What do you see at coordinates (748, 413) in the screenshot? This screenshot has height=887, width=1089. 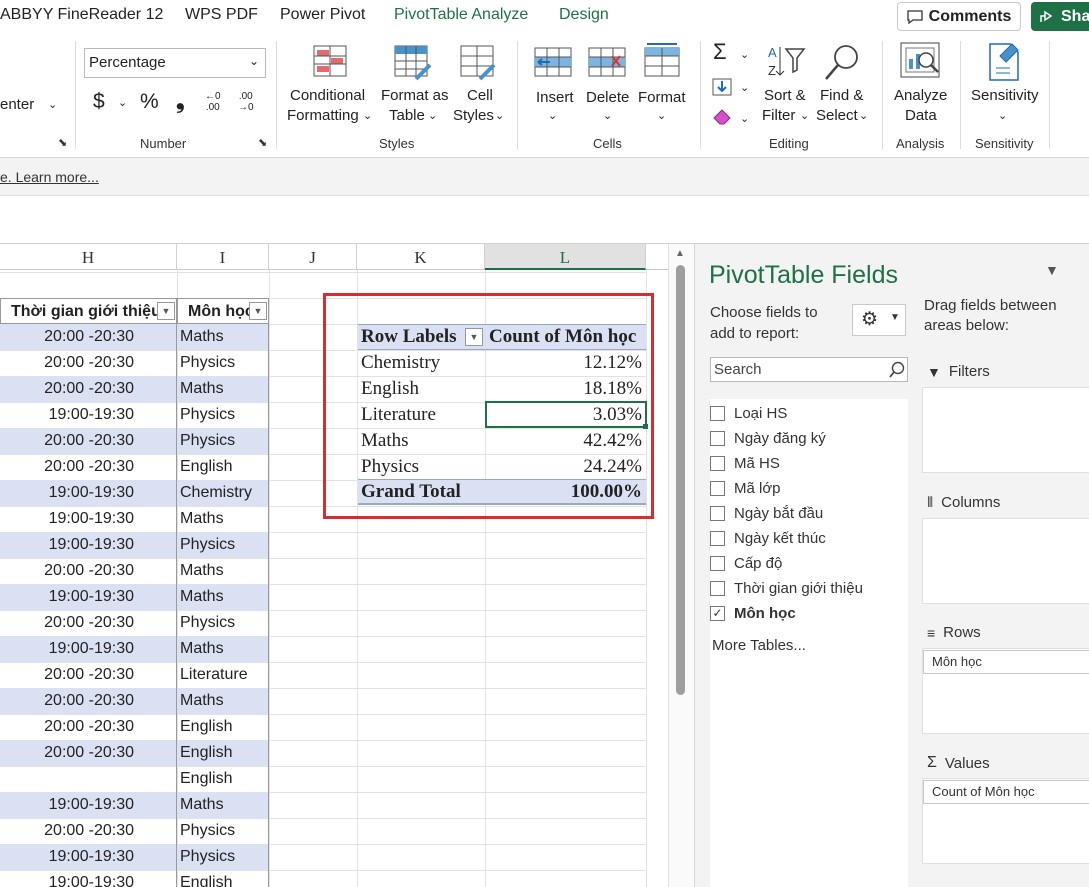 I see `field-item: Loại HS` at bounding box center [748, 413].